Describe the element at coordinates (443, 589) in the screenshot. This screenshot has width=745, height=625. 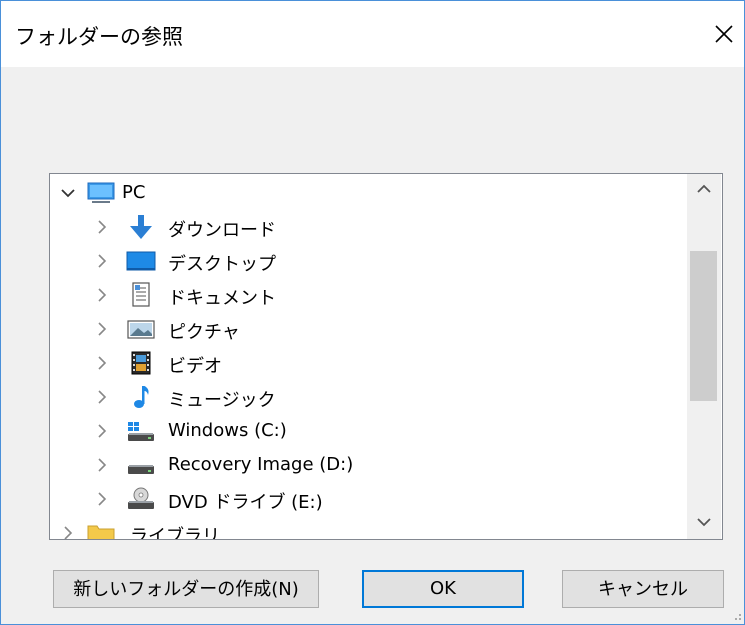
I see `ok-button: OK` at that location.